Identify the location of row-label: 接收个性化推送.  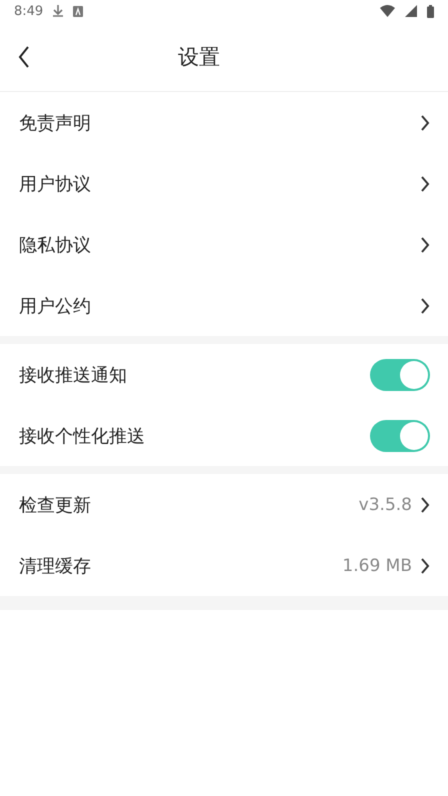
(82, 436).